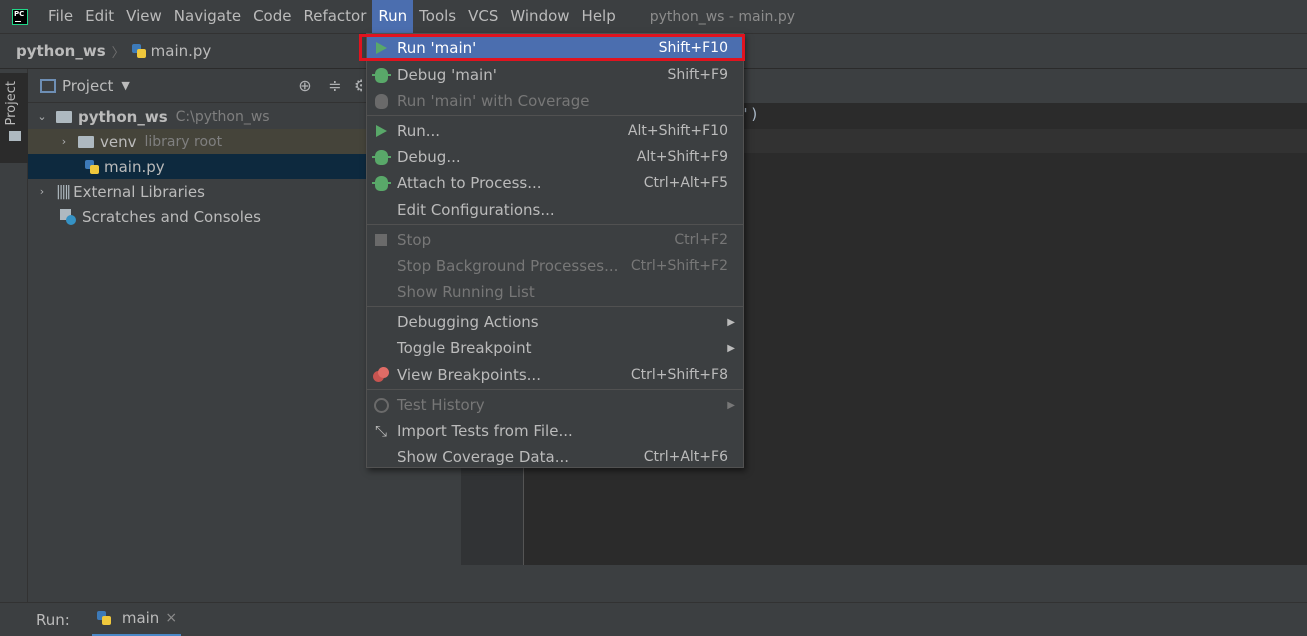  Describe the element at coordinates (334, 16) in the screenshot. I see `menu-refactor: Refactor` at that location.